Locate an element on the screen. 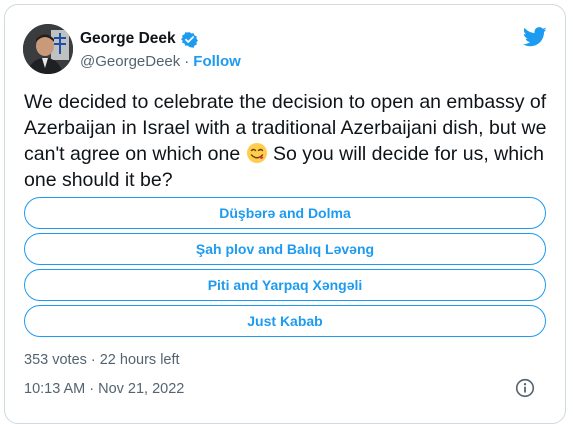 This screenshot has width=573, height=424. avatar is located at coordinates (48, 49).